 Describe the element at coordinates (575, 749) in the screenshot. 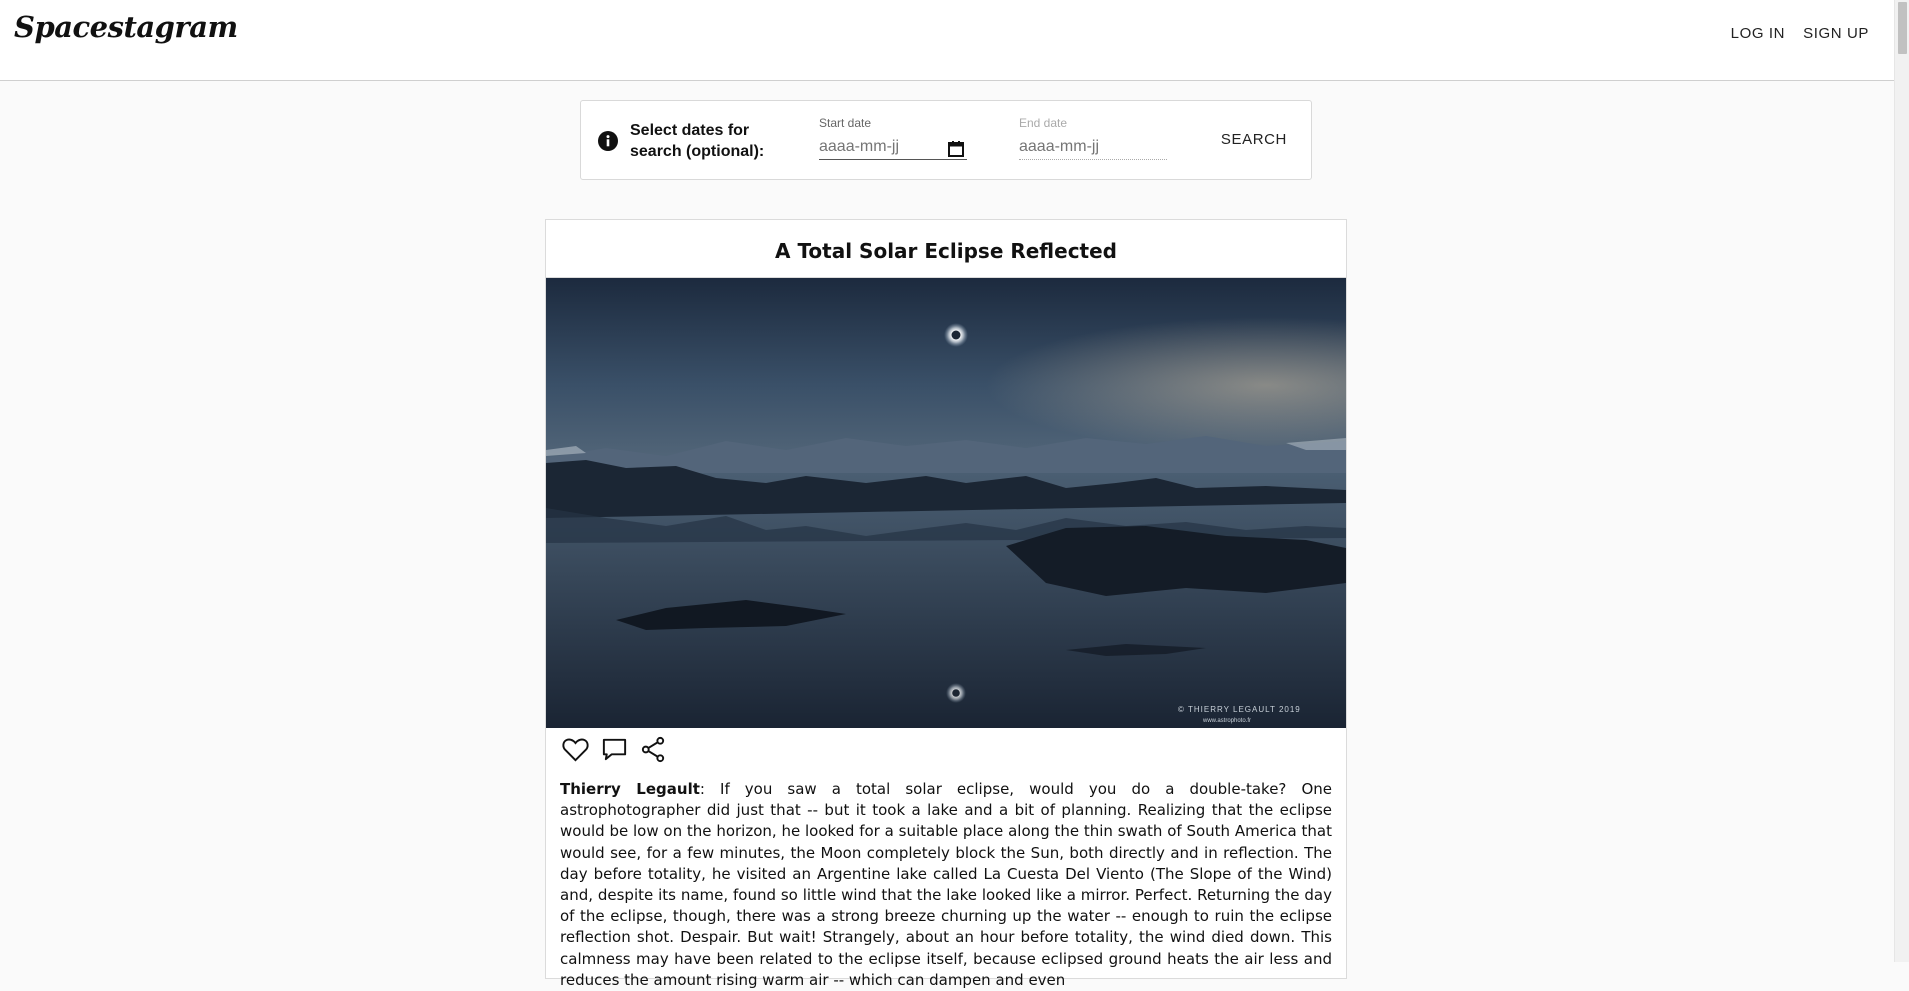

I see `heart-icon` at that location.